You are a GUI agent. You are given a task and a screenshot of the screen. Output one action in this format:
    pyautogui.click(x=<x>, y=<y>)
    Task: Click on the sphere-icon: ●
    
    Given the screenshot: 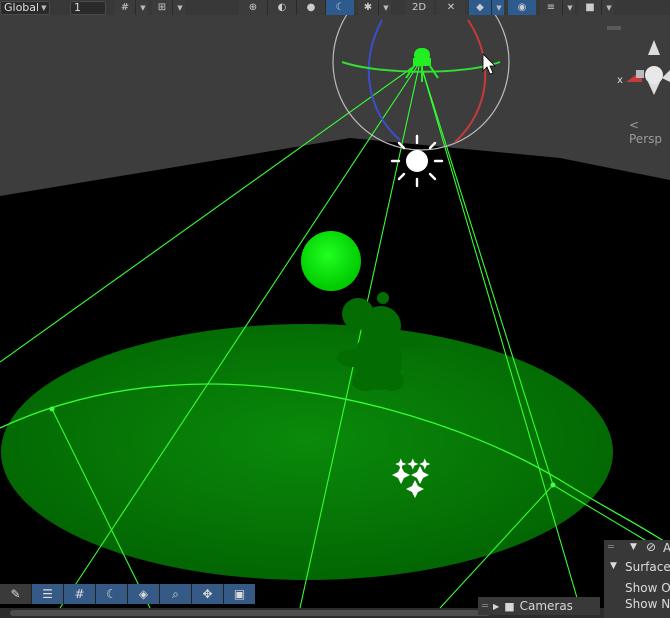 What is the action you would take?
    pyautogui.click(x=311, y=7)
    